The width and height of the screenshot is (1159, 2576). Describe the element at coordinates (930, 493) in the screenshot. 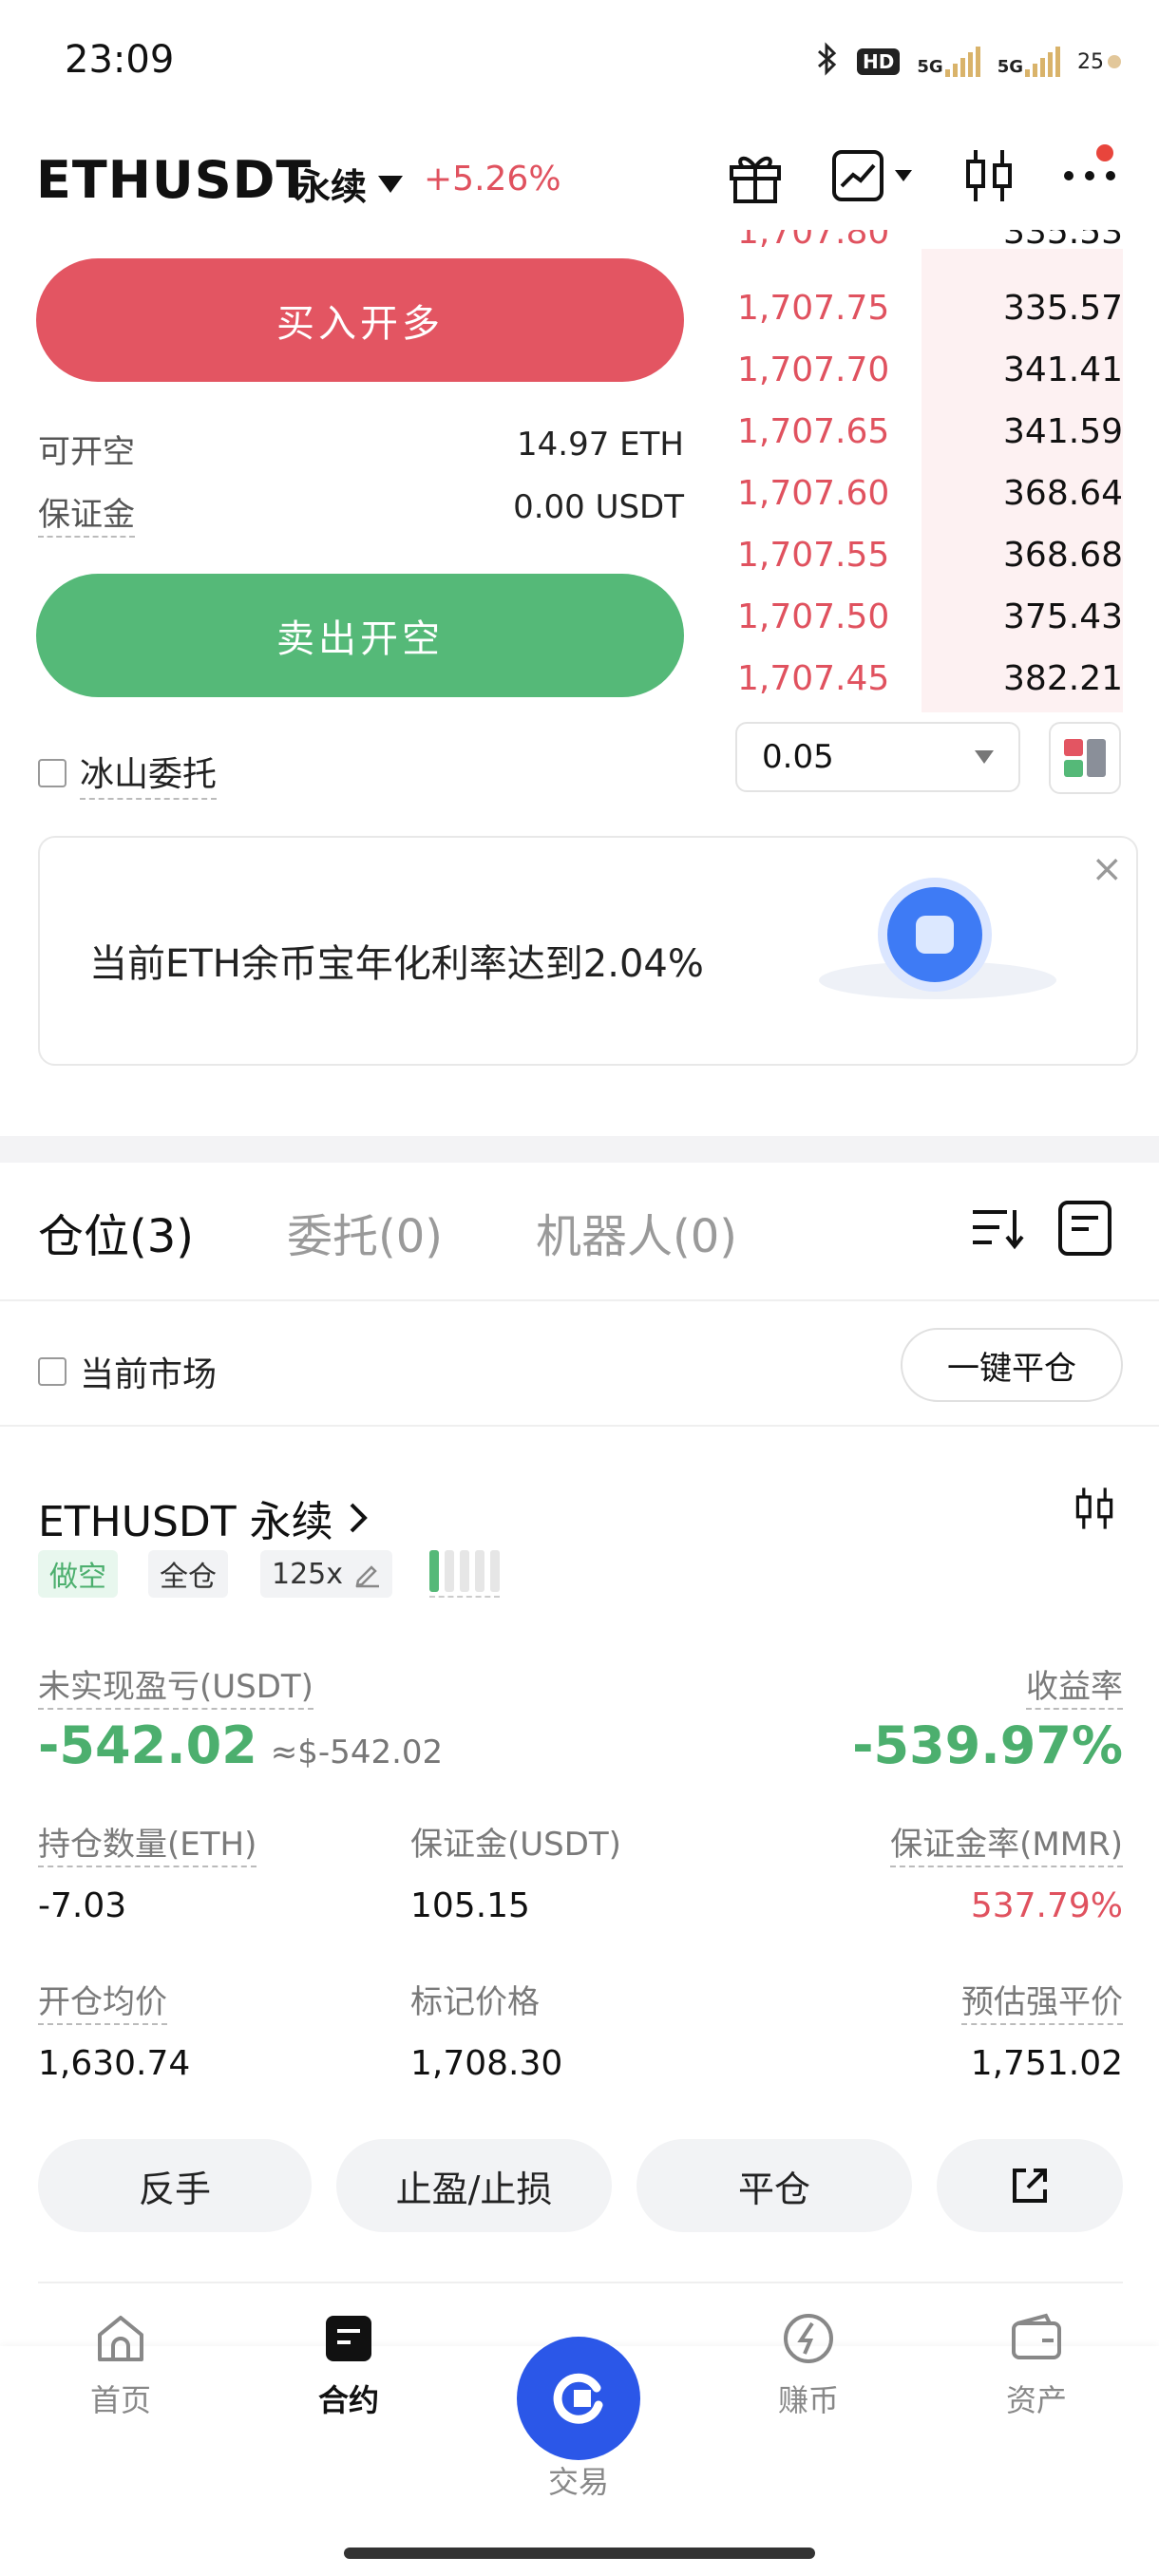

I see `order-book-row: 1,707.60 368.64` at that location.